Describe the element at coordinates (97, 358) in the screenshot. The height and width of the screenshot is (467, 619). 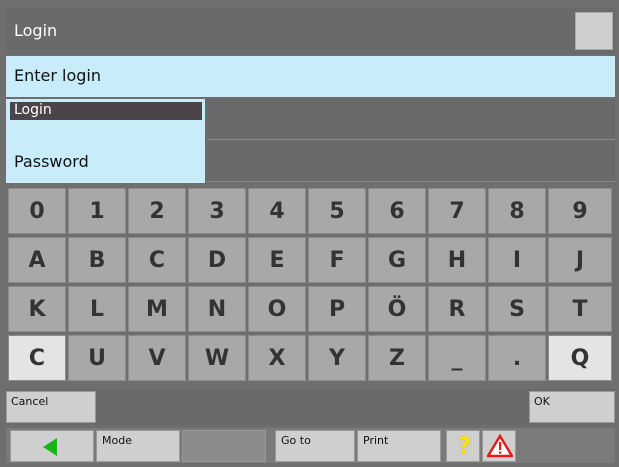
I see `key-u: U` at that location.